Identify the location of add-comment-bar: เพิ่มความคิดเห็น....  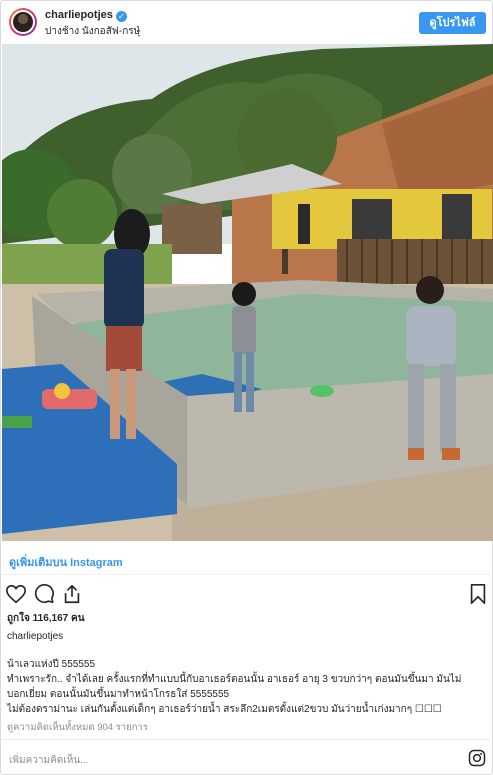
(247, 757).